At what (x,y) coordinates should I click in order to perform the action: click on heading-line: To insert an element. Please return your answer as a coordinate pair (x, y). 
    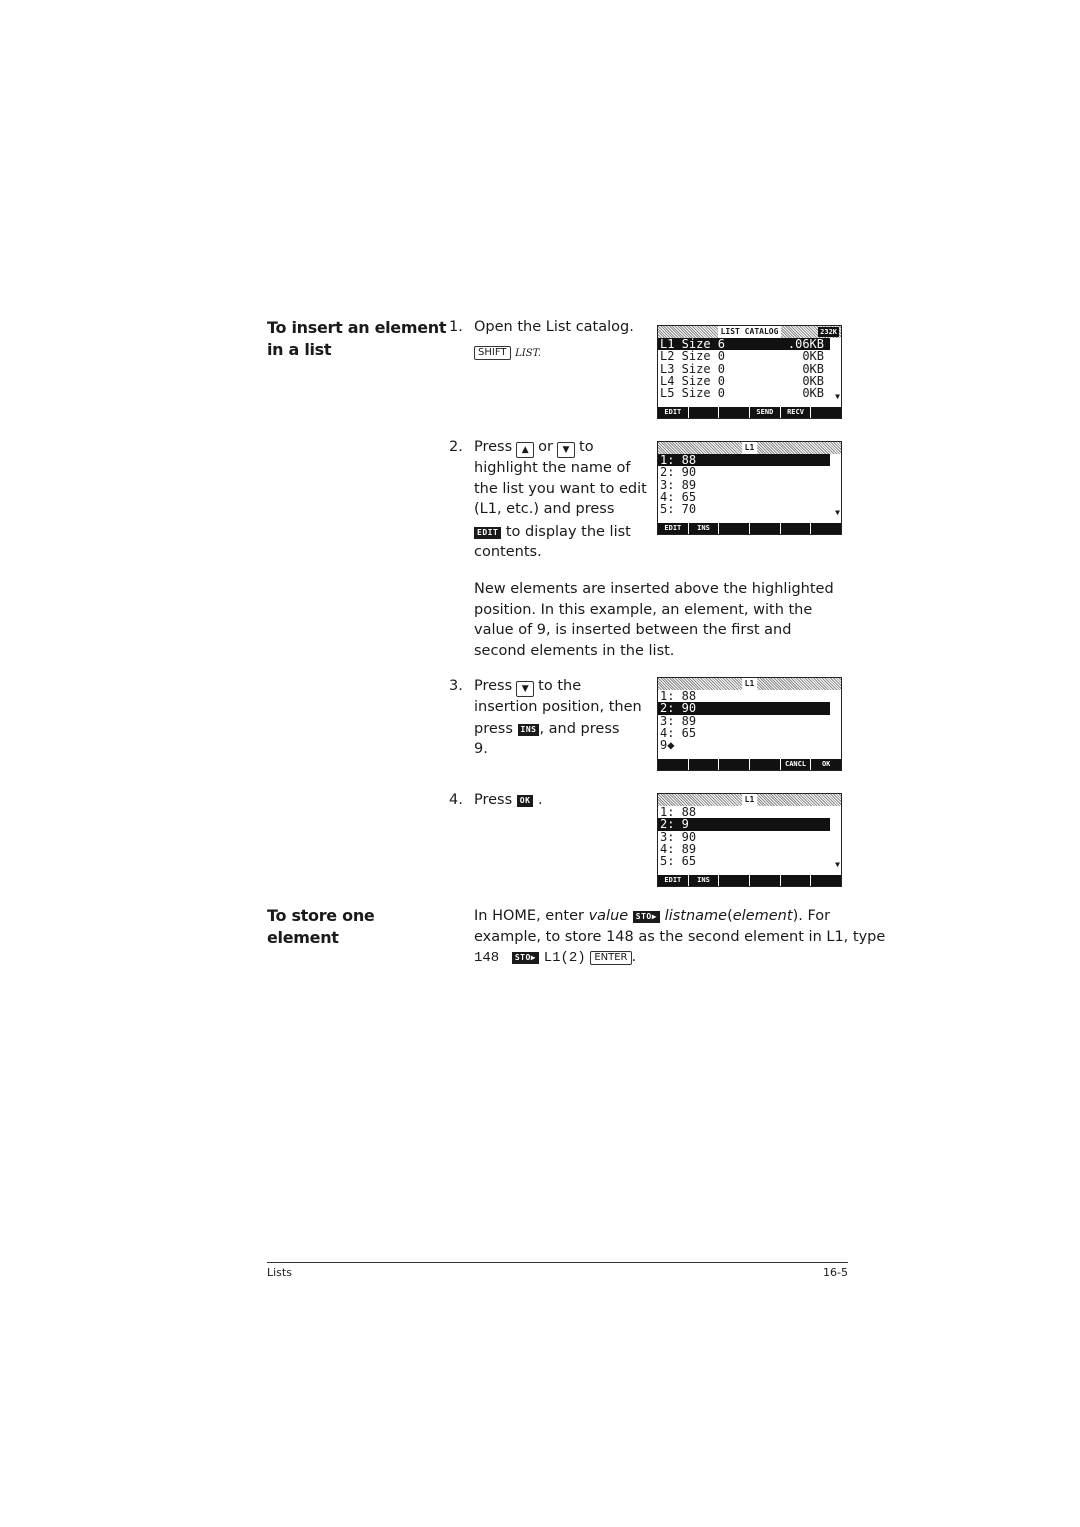
    Looking at the image, I should click on (357, 327).